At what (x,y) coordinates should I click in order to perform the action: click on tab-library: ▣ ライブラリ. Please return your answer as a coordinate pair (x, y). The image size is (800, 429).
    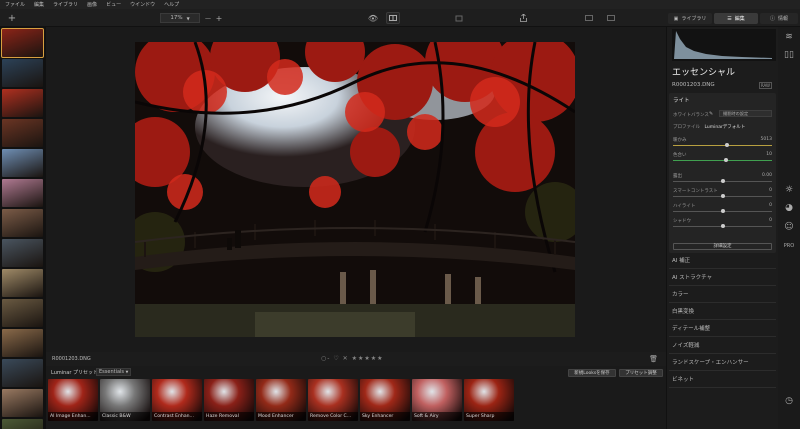
    Looking at the image, I should click on (690, 18).